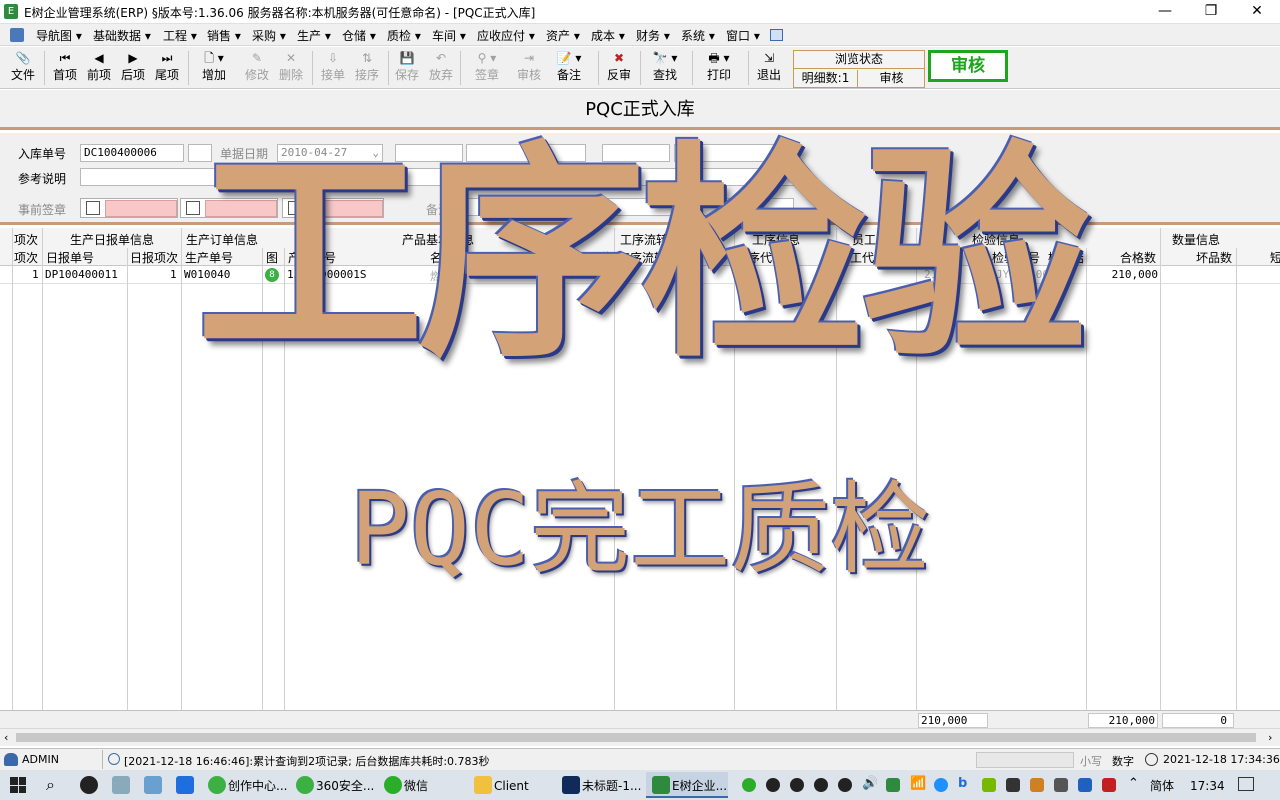 This screenshot has height=800, width=1280. Describe the element at coordinates (70, 257) in the screenshot. I see `col-report-no: 日报单号` at that location.